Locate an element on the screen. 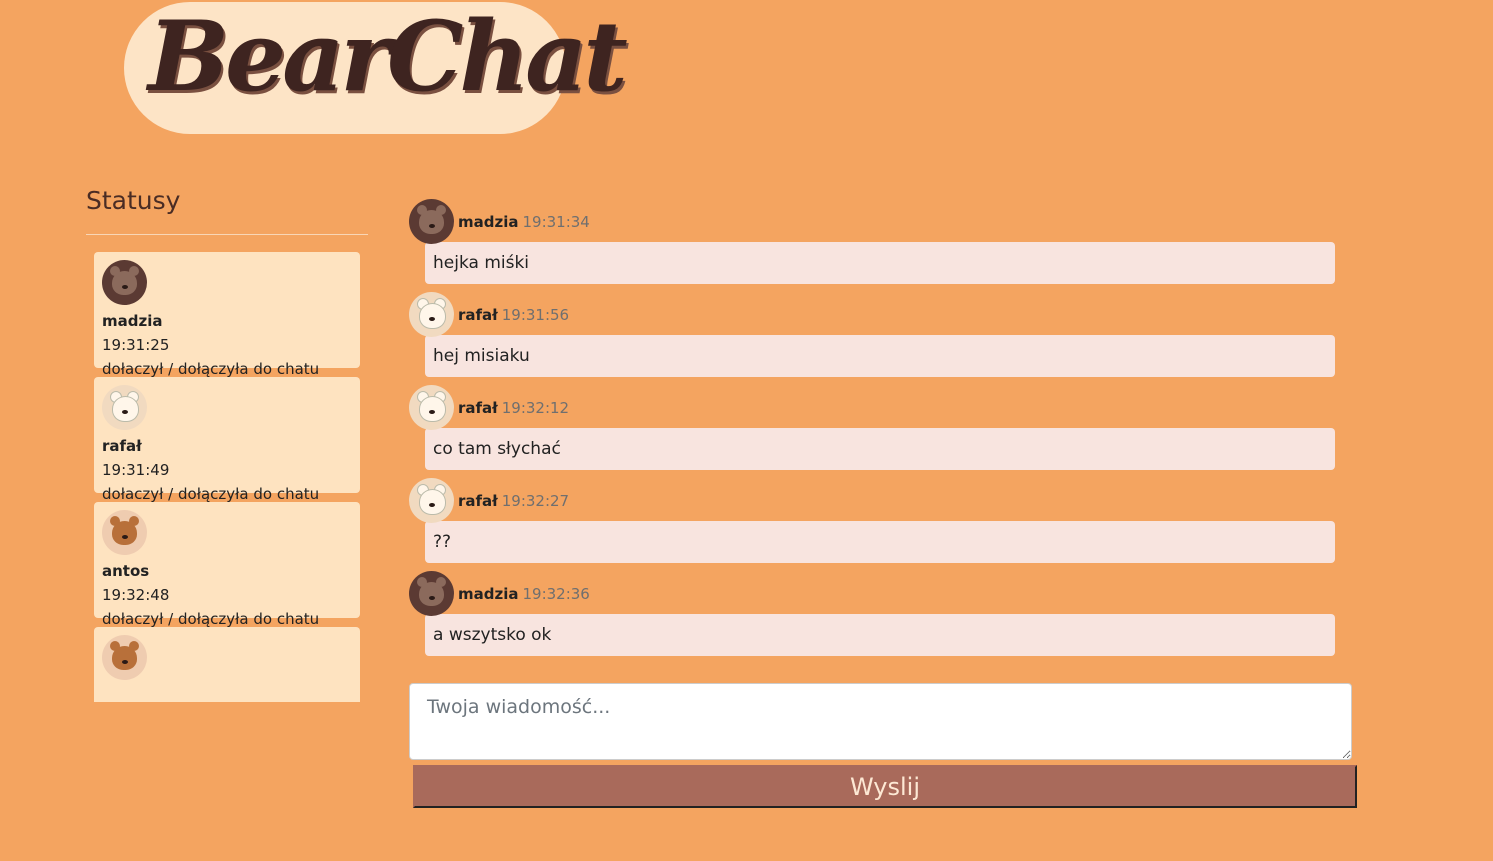 The width and height of the screenshot is (1493, 861). message-time: 19:31:34 is located at coordinates (556, 221).